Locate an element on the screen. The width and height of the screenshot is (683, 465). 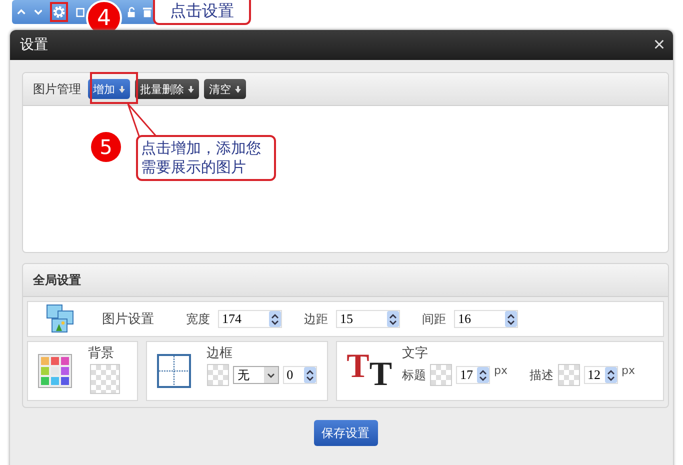
action-button: 增加 is located at coordinates (109, 89).